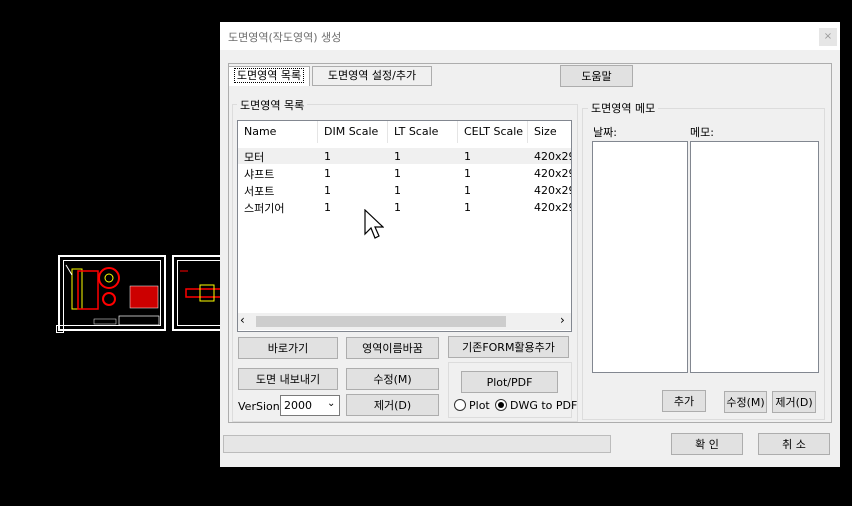  I want to click on ok-label: 확 인, so click(707, 444).